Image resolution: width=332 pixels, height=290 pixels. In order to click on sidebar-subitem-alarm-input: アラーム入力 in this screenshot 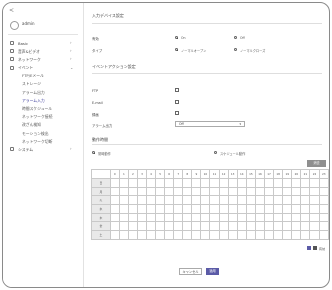, I will do `click(43, 100)`.